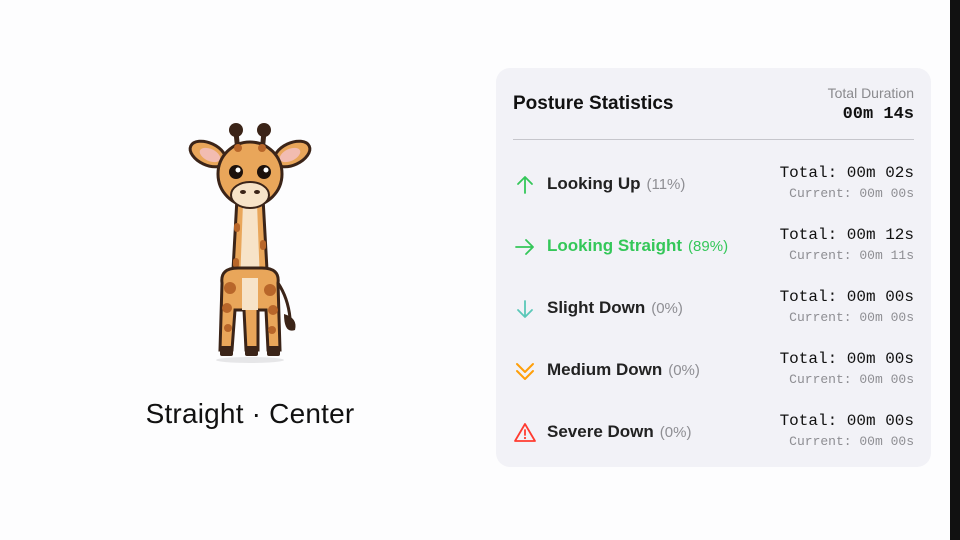  I want to click on row-label: Looking Up, so click(594, 183).